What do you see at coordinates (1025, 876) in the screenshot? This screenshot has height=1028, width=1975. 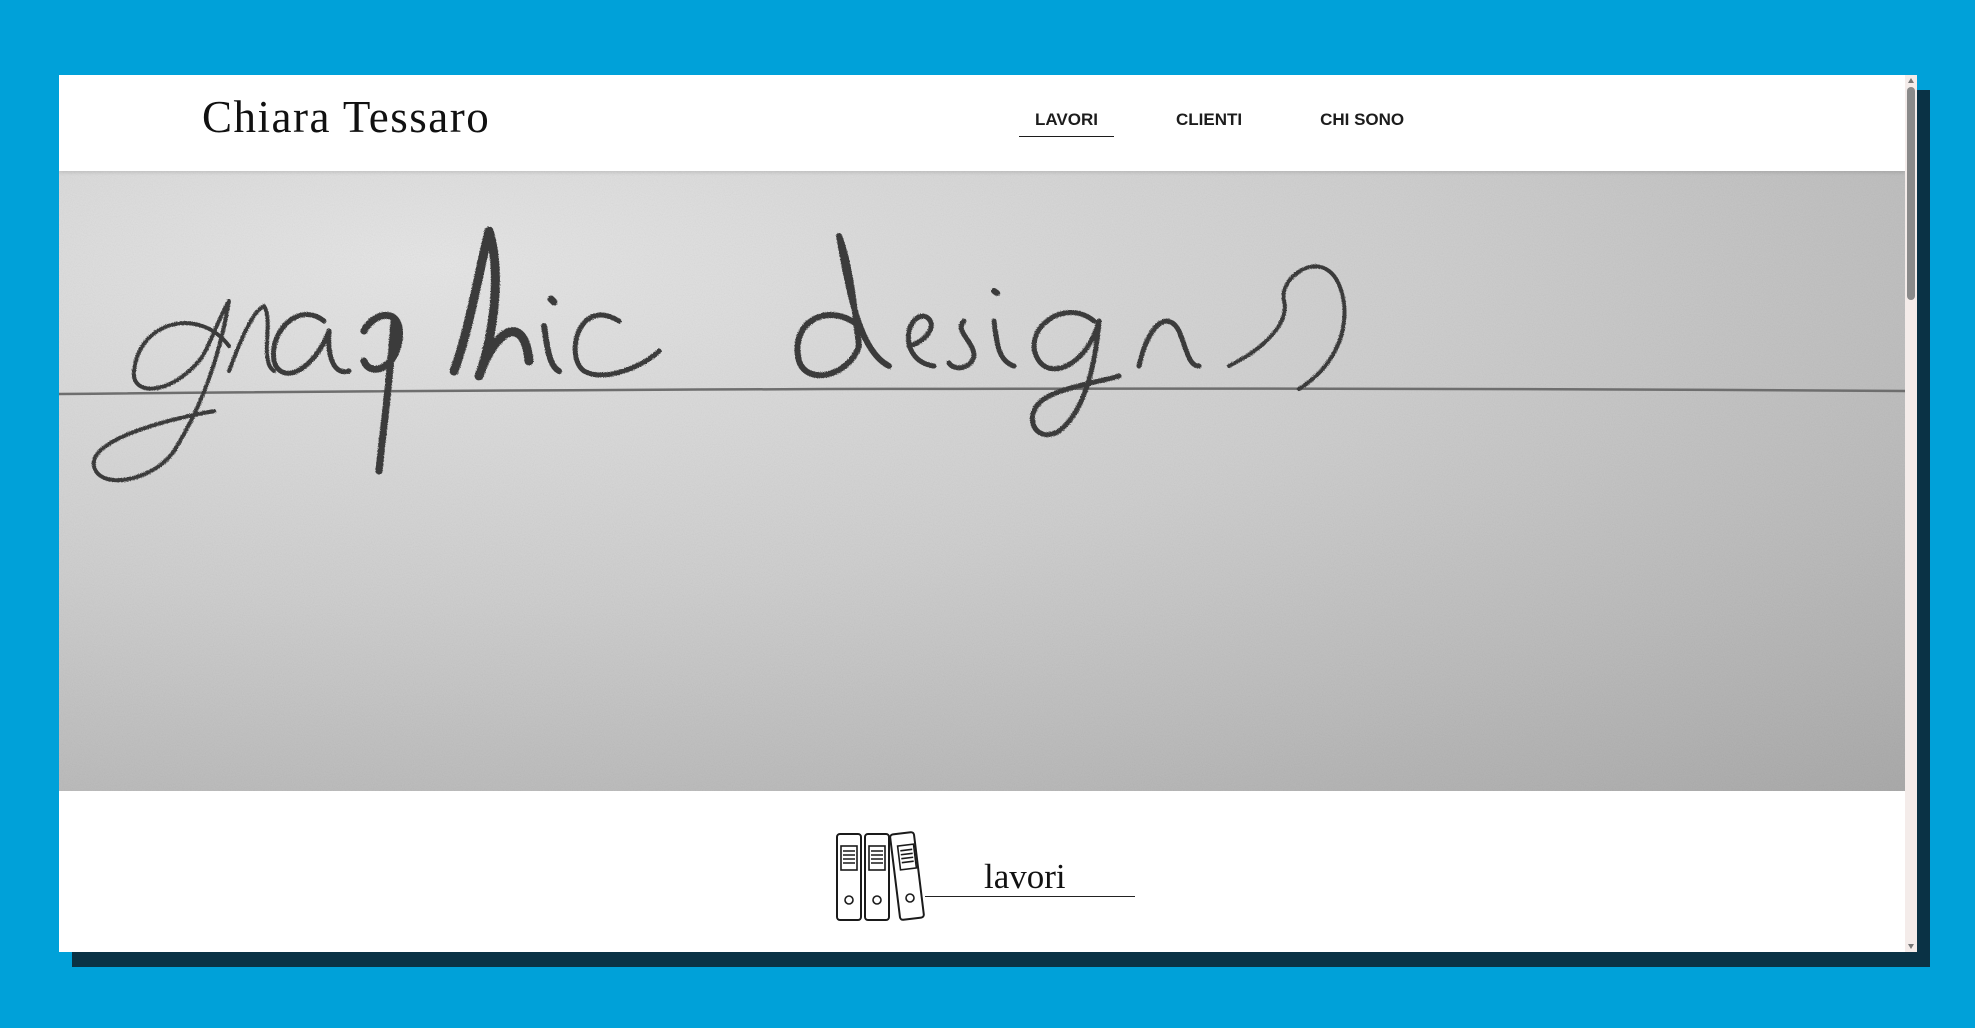 I see `section-title: lavori` at bounding box center [1025, 876].